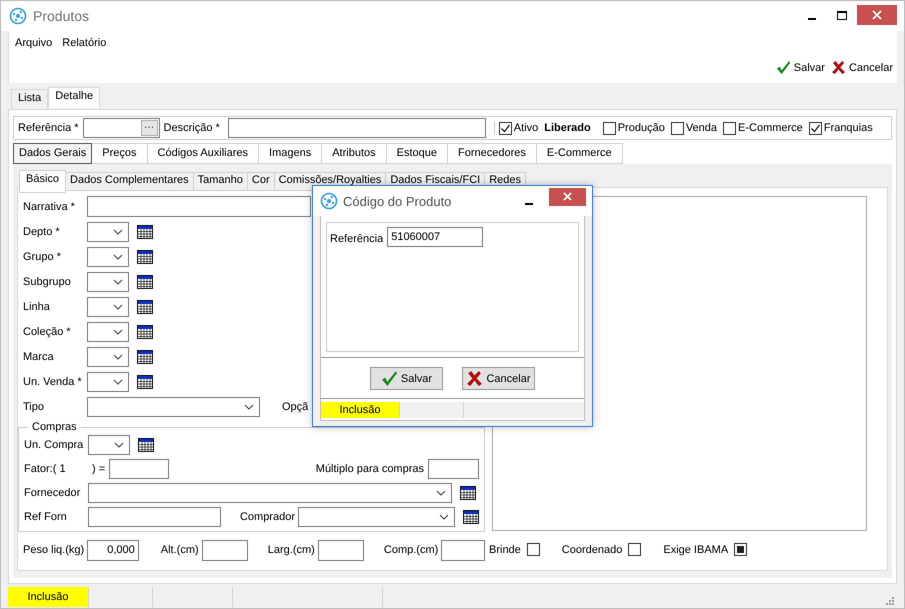  I want to click on tab: Dados Gerais, so click(52, 153).